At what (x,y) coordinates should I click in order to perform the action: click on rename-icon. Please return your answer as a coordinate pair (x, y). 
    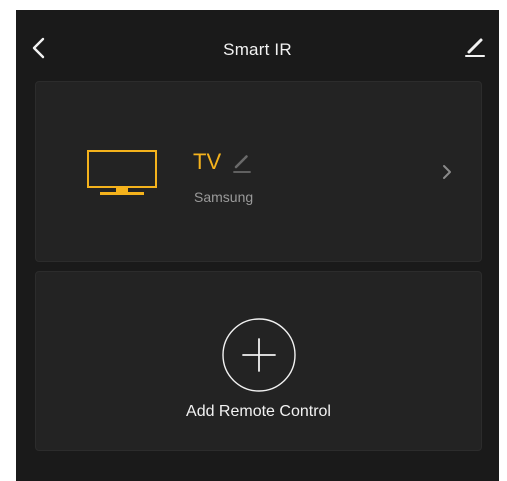
    Looking at the image, I should click on (242, 164).